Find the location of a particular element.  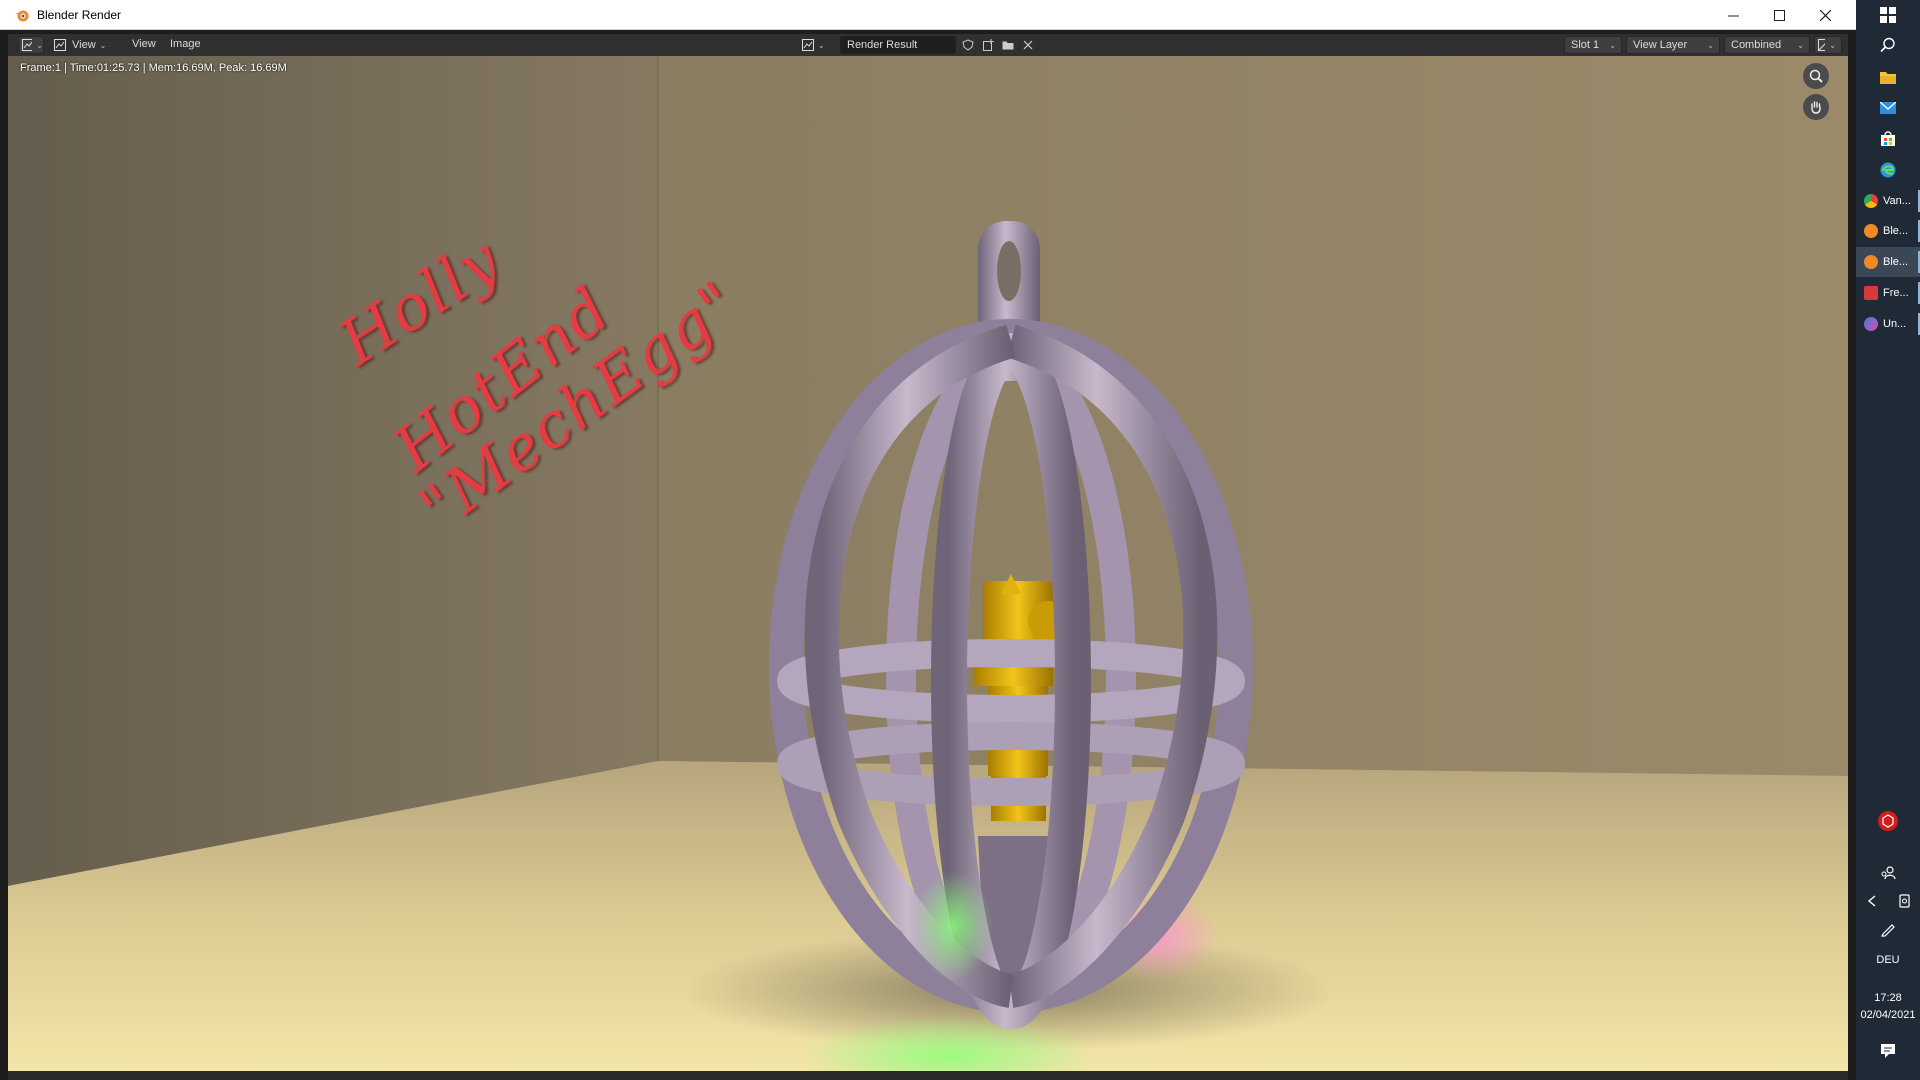

open-image-button is located at coordinates (1008, 45).